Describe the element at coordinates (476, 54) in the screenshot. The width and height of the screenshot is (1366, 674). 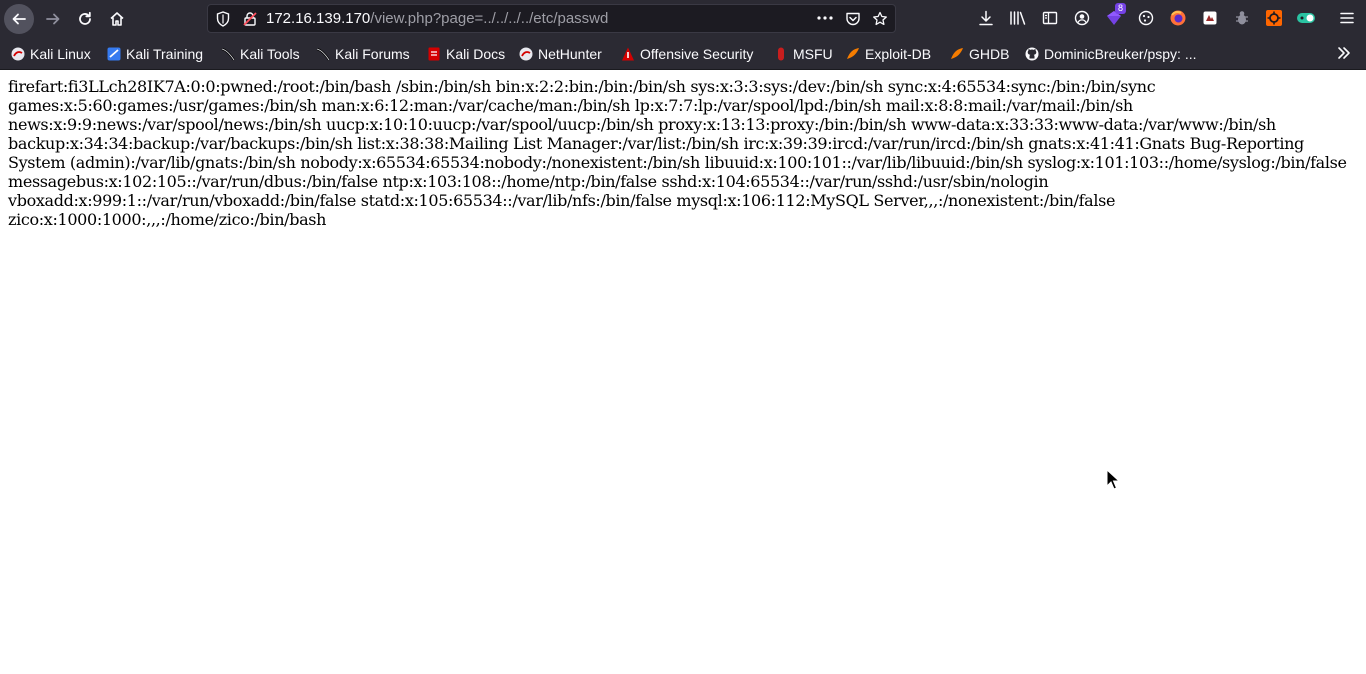
I see `bookmark-label: Kali Docs` at that location.